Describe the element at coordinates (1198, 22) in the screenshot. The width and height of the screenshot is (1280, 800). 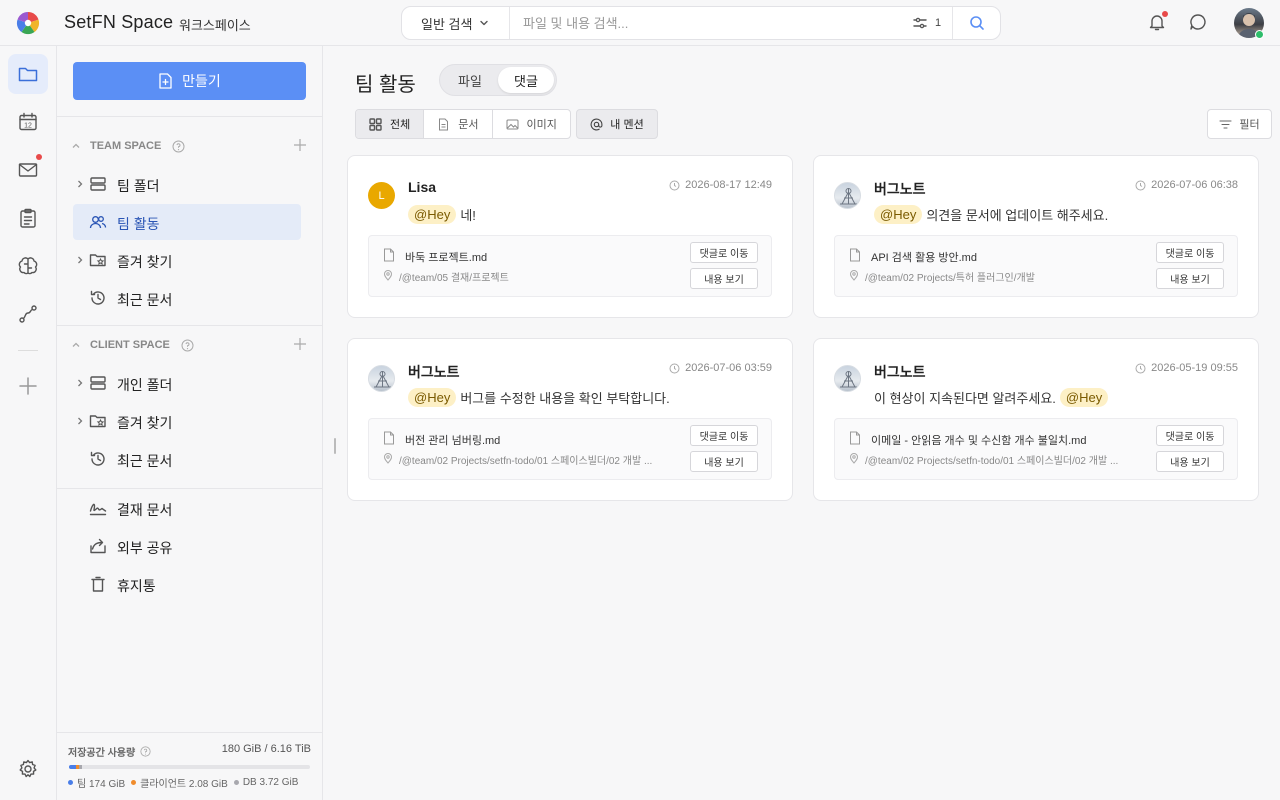
I see `chat-button` at that location.